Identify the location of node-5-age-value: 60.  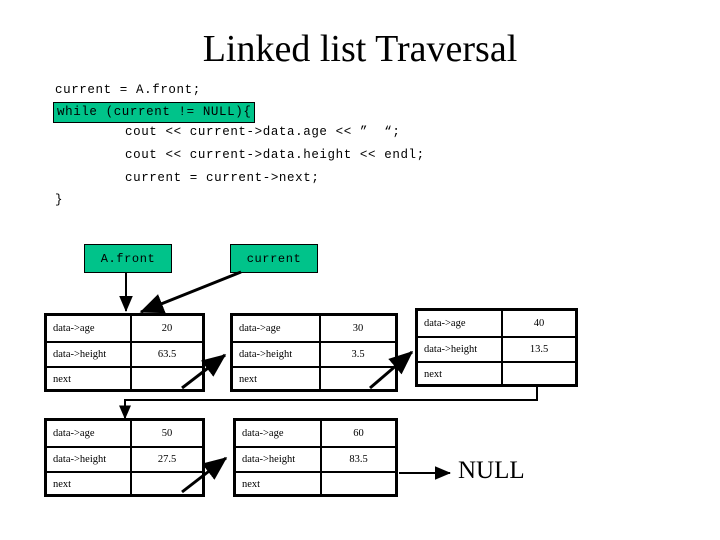
(358, 433).